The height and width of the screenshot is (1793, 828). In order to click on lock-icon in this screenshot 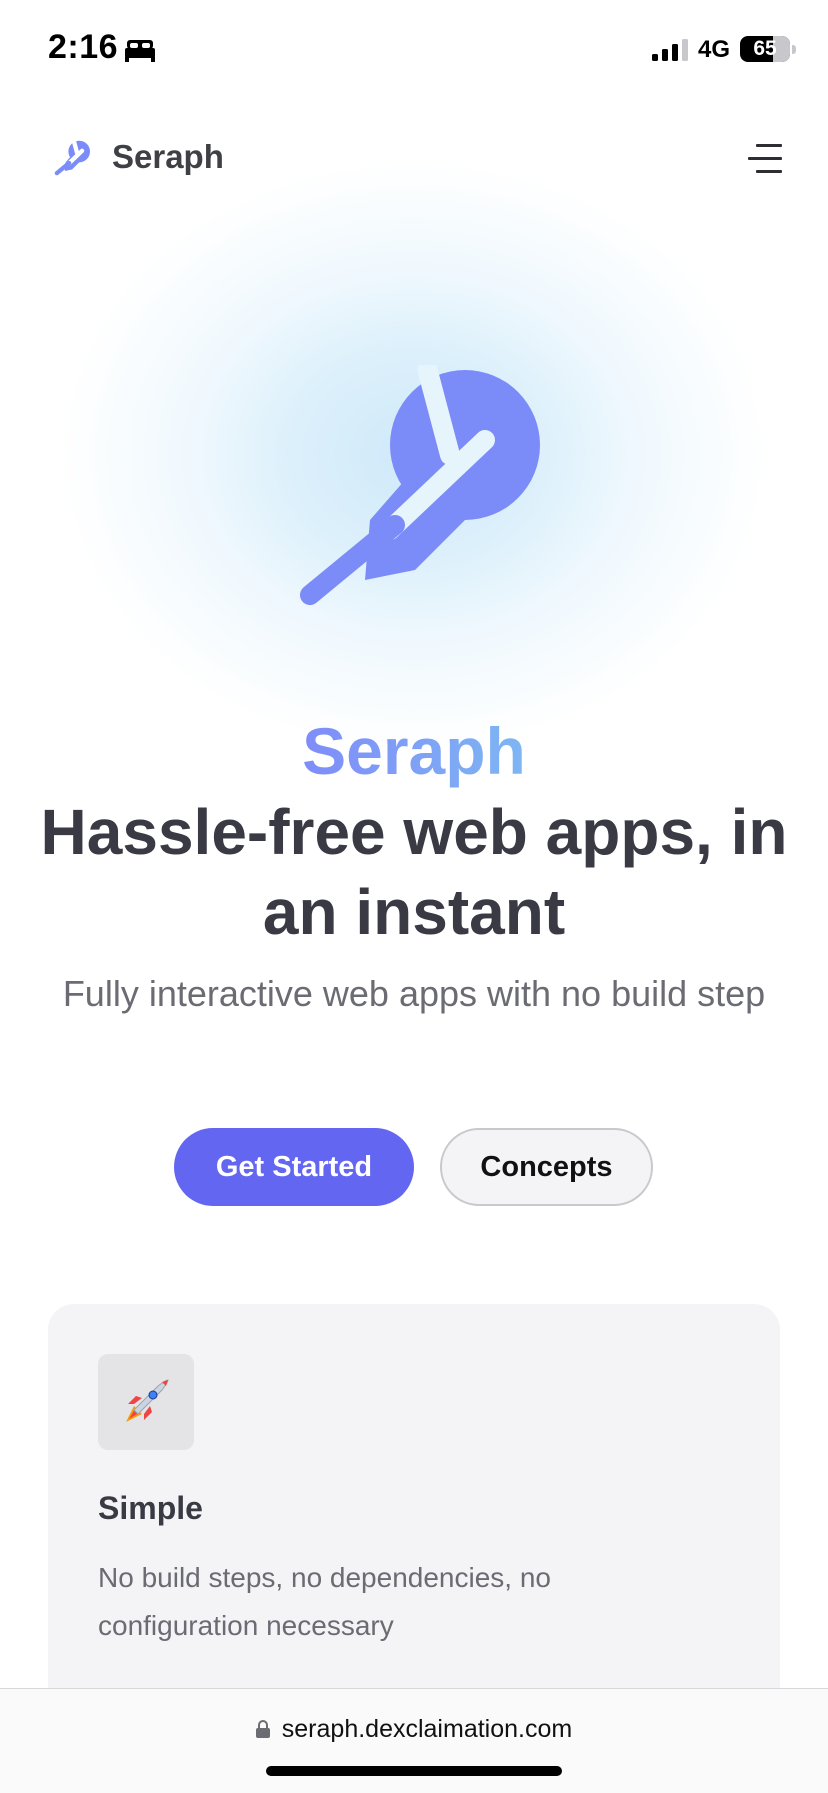, I will do `click(262, 1729)`.